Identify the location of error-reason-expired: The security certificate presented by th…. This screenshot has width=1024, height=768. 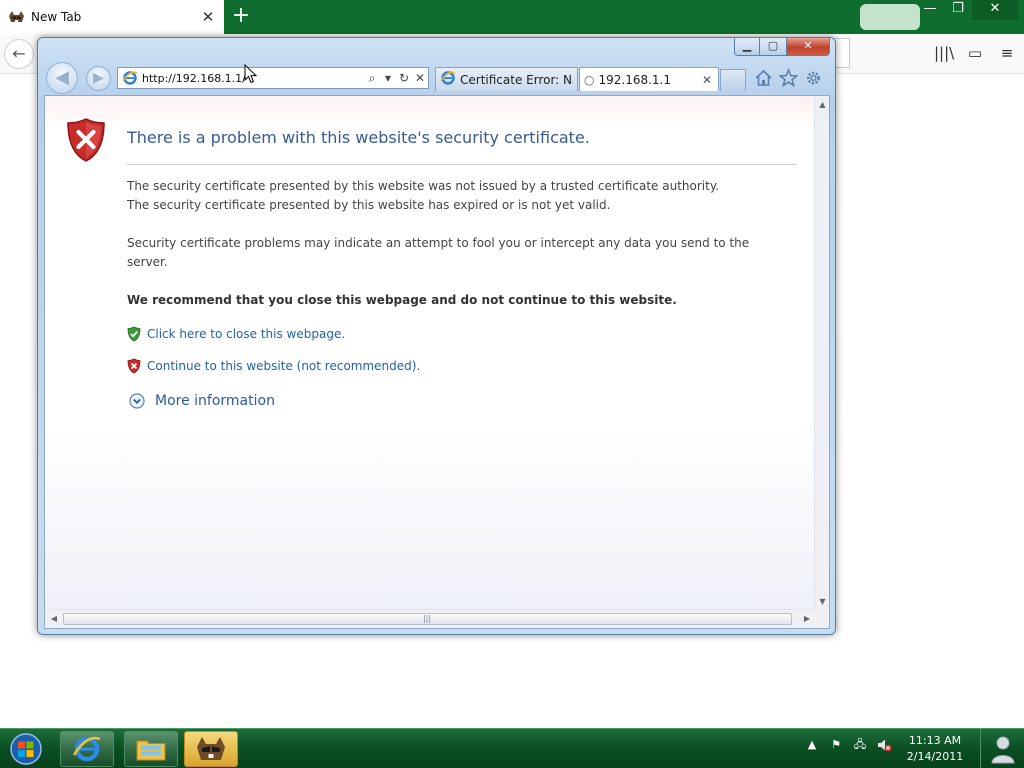
(369, 205).